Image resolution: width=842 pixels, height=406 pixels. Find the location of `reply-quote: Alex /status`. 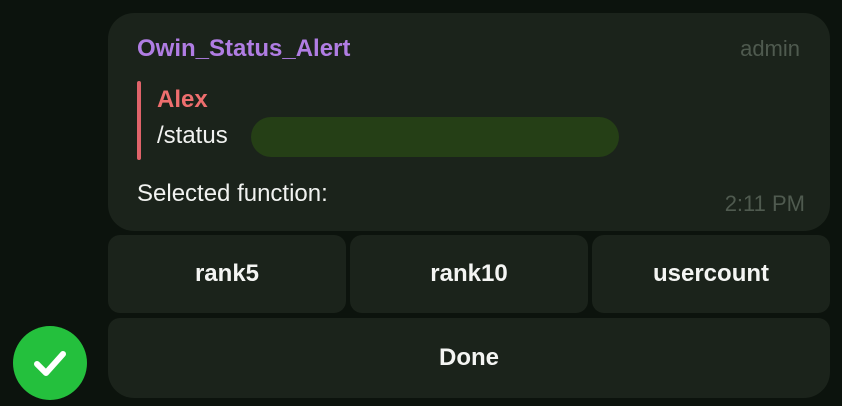

reply-quote: Alex /status is located at coordinates (387, 120).